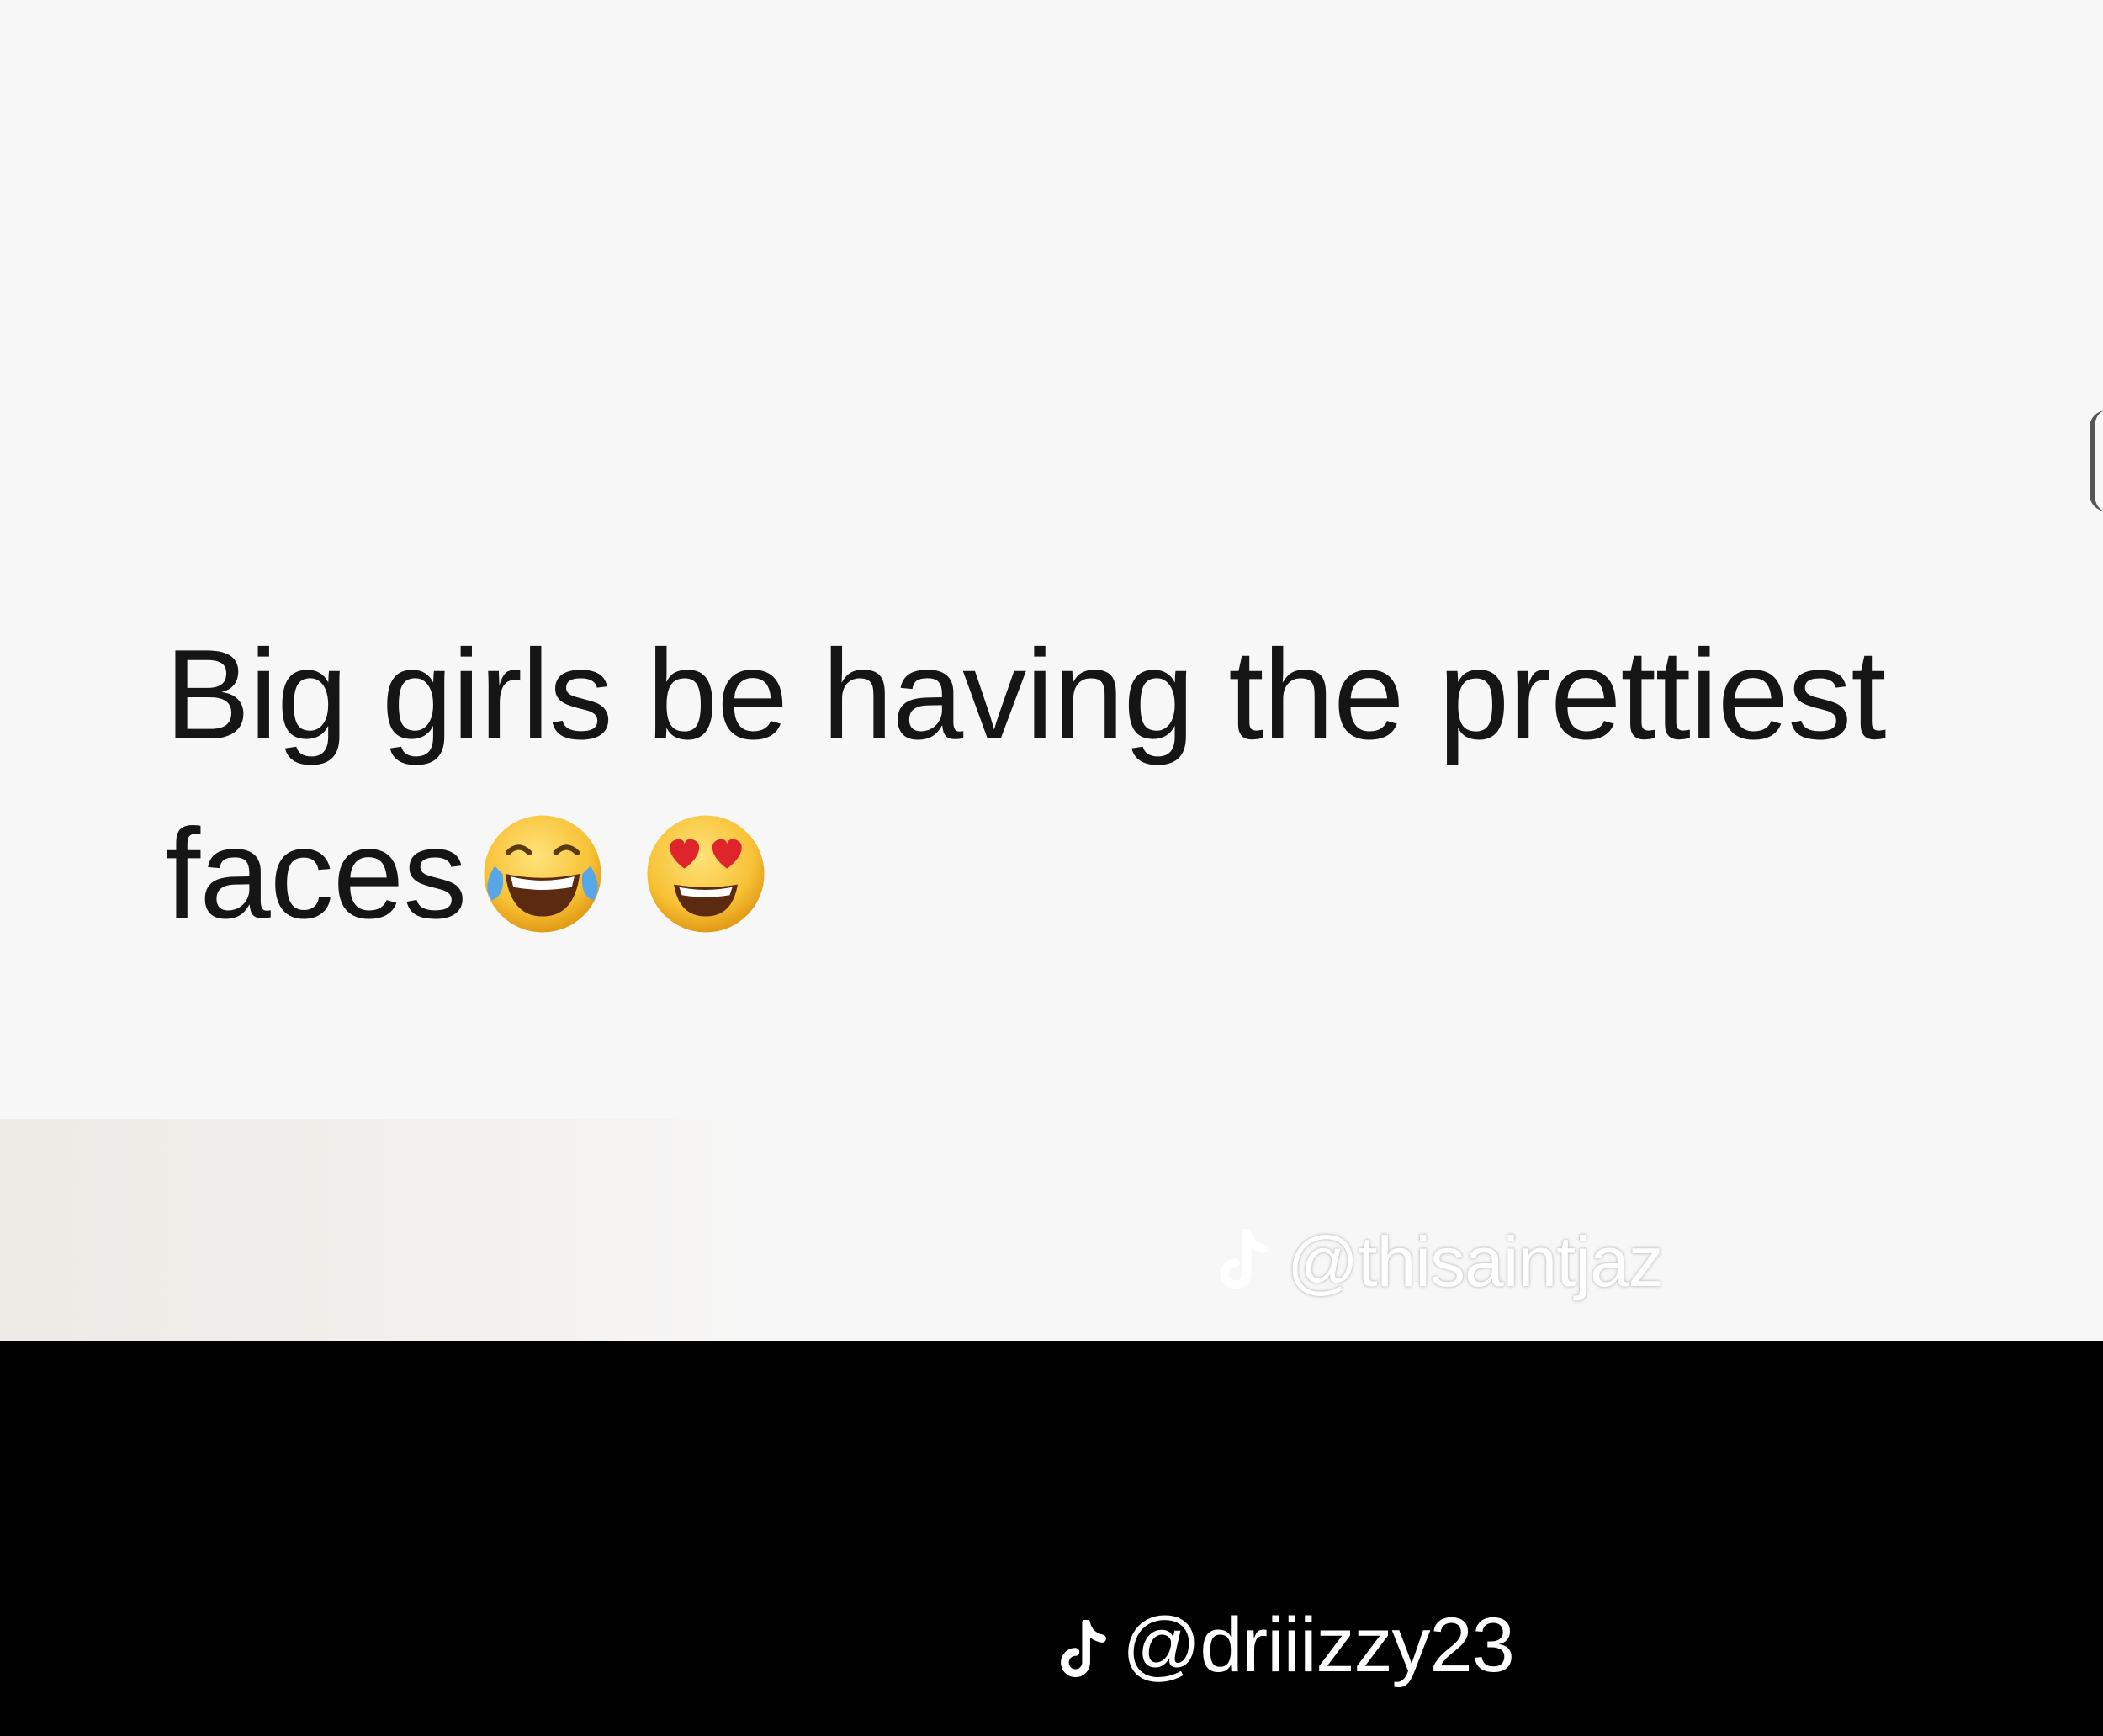  Describe the element at coordinates (705, 873) in the screenshot. I see `heart-eyes-icon` at that location.